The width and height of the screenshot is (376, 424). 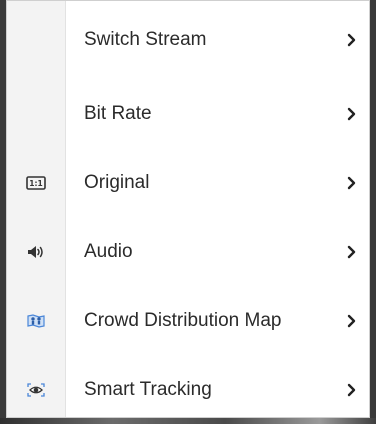 What do you see at coordinates (148, 389) in the screenshot?
I see `menu-item-label: Smart Tracking` at bounding box center [148, 389].